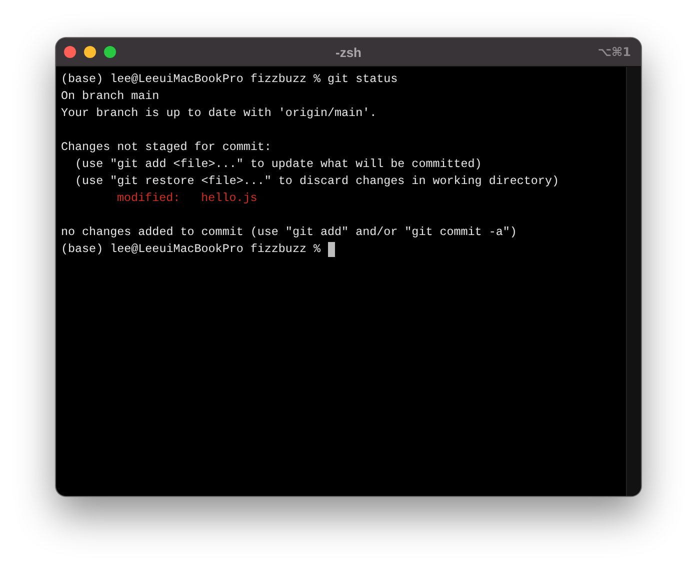  I want to click on text-cursor, so click(331, 249).